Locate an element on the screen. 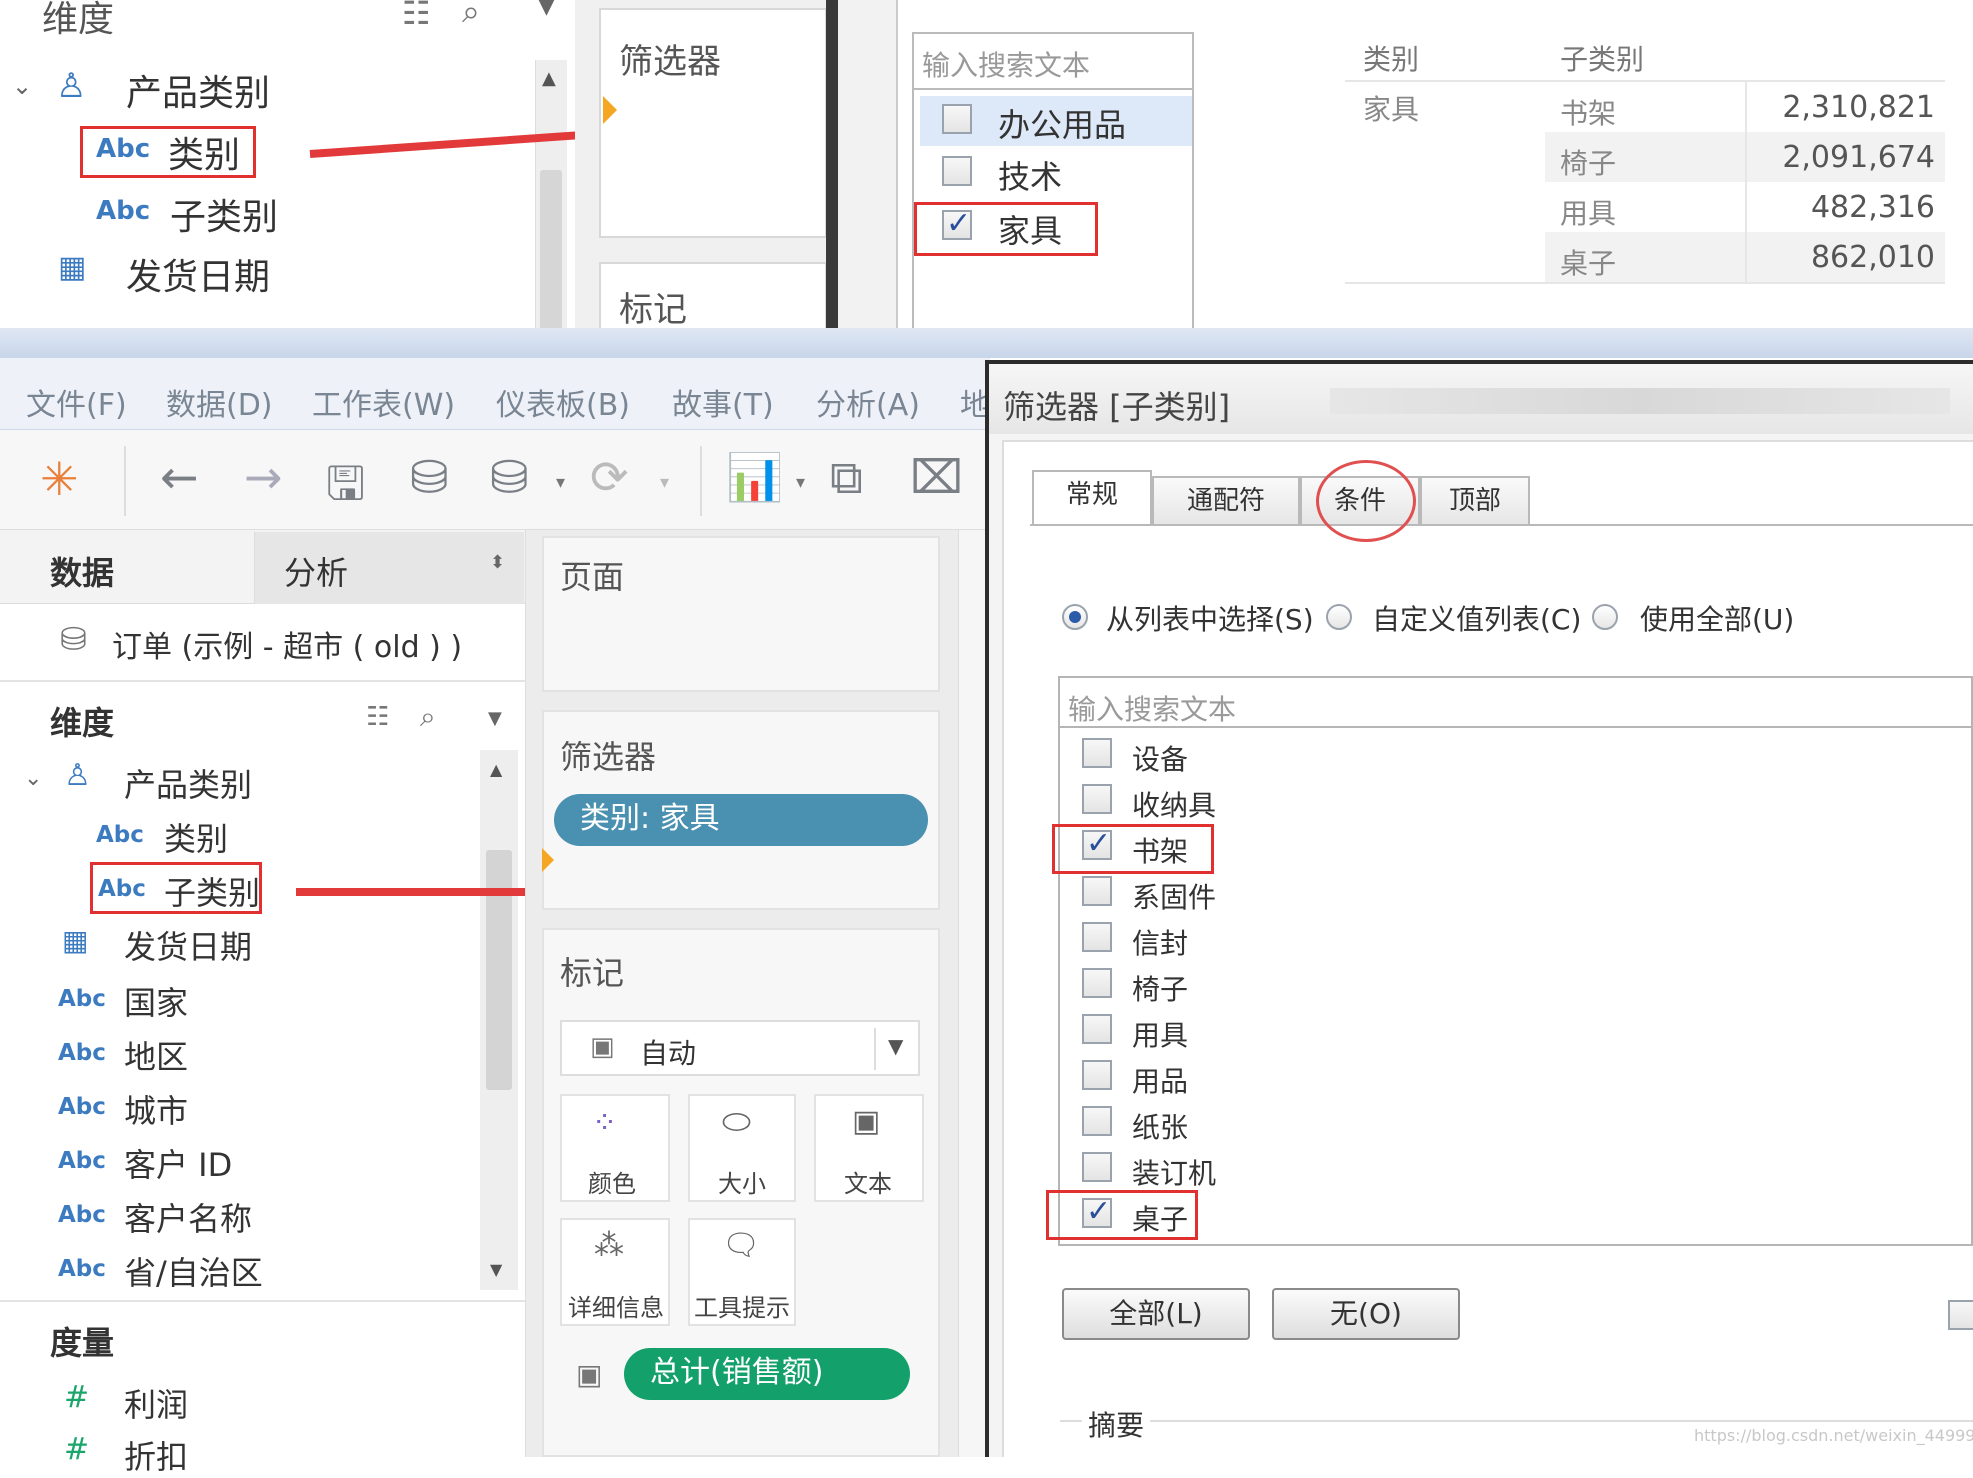 Image resolution: width=1973 pixels, height=1478 pixels. checkbox-fasteners is located at coordinates (1097, 891).